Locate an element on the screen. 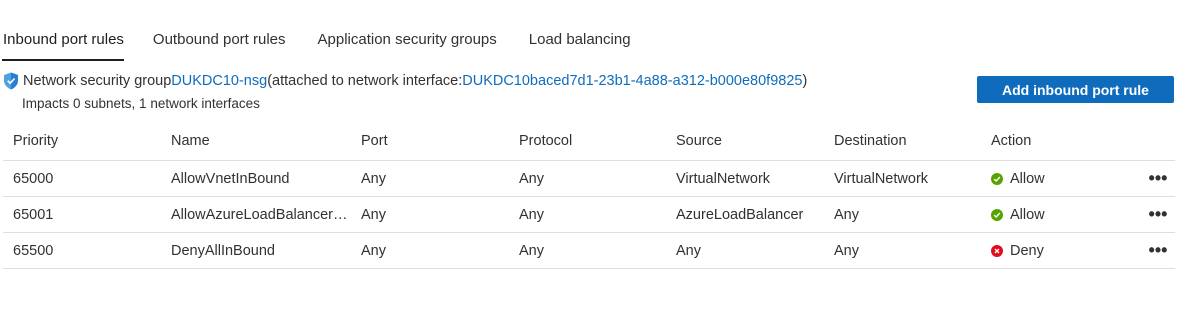 This screenshot has width=1189, height=319. impacts-text: Impacts 0 subnets, 1 network interfaces is located at coordinates (141, 103).